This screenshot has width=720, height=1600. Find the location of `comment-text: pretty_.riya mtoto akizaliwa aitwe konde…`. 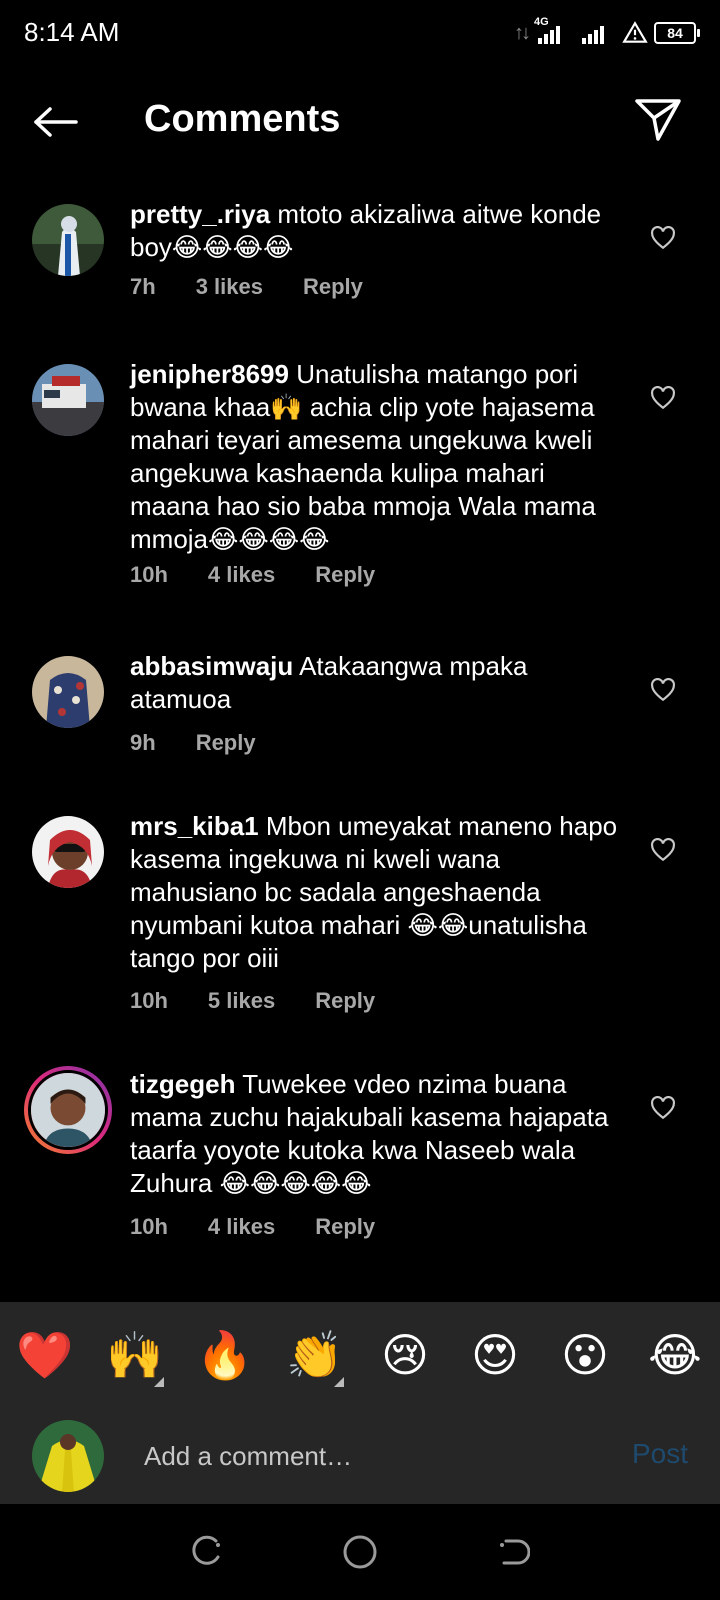

comment-text: pretty_.riya mtoto akizaliwa aitwe konde… is located at coordinates (380, 231).